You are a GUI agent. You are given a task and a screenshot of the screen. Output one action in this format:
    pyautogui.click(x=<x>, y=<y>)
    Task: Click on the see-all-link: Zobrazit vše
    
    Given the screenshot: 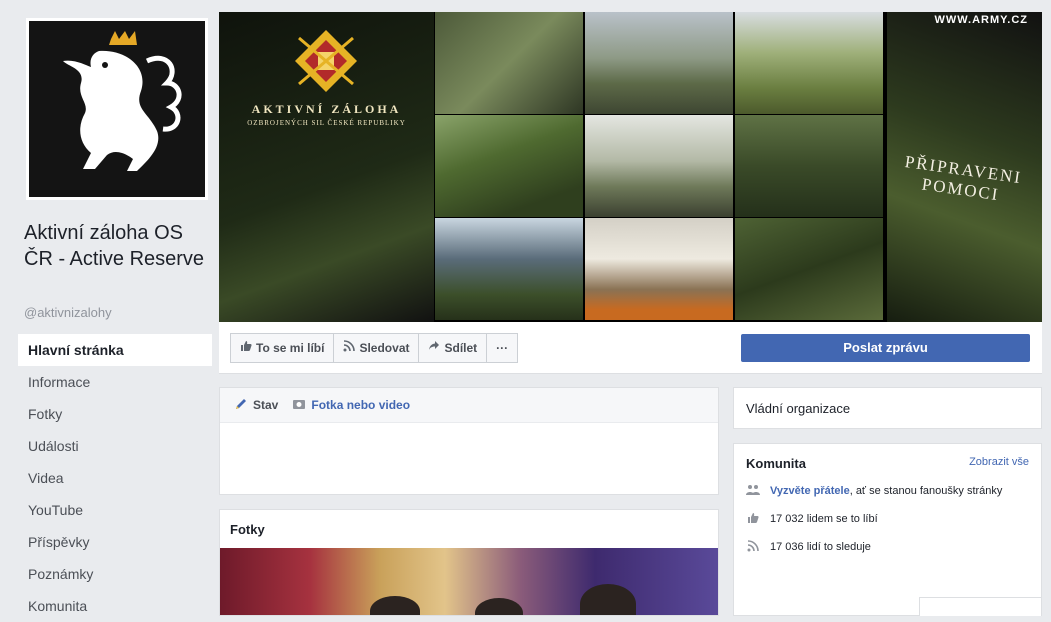 What is the action you would take?
    pyautogui.click(x=999, y=463)
    